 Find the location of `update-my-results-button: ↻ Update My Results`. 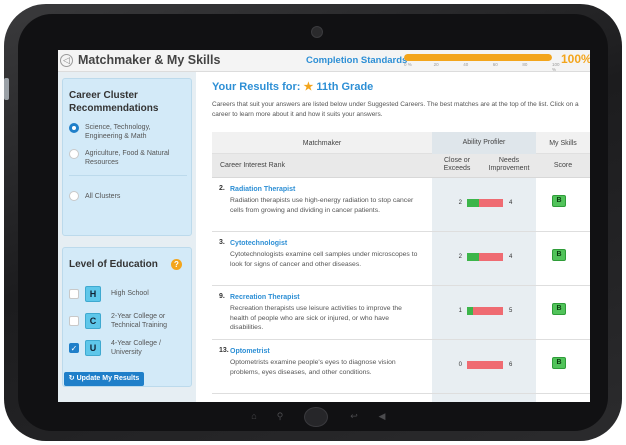

update-my-results-button: ↻ Update My Results is located at coordinates (104, 379).